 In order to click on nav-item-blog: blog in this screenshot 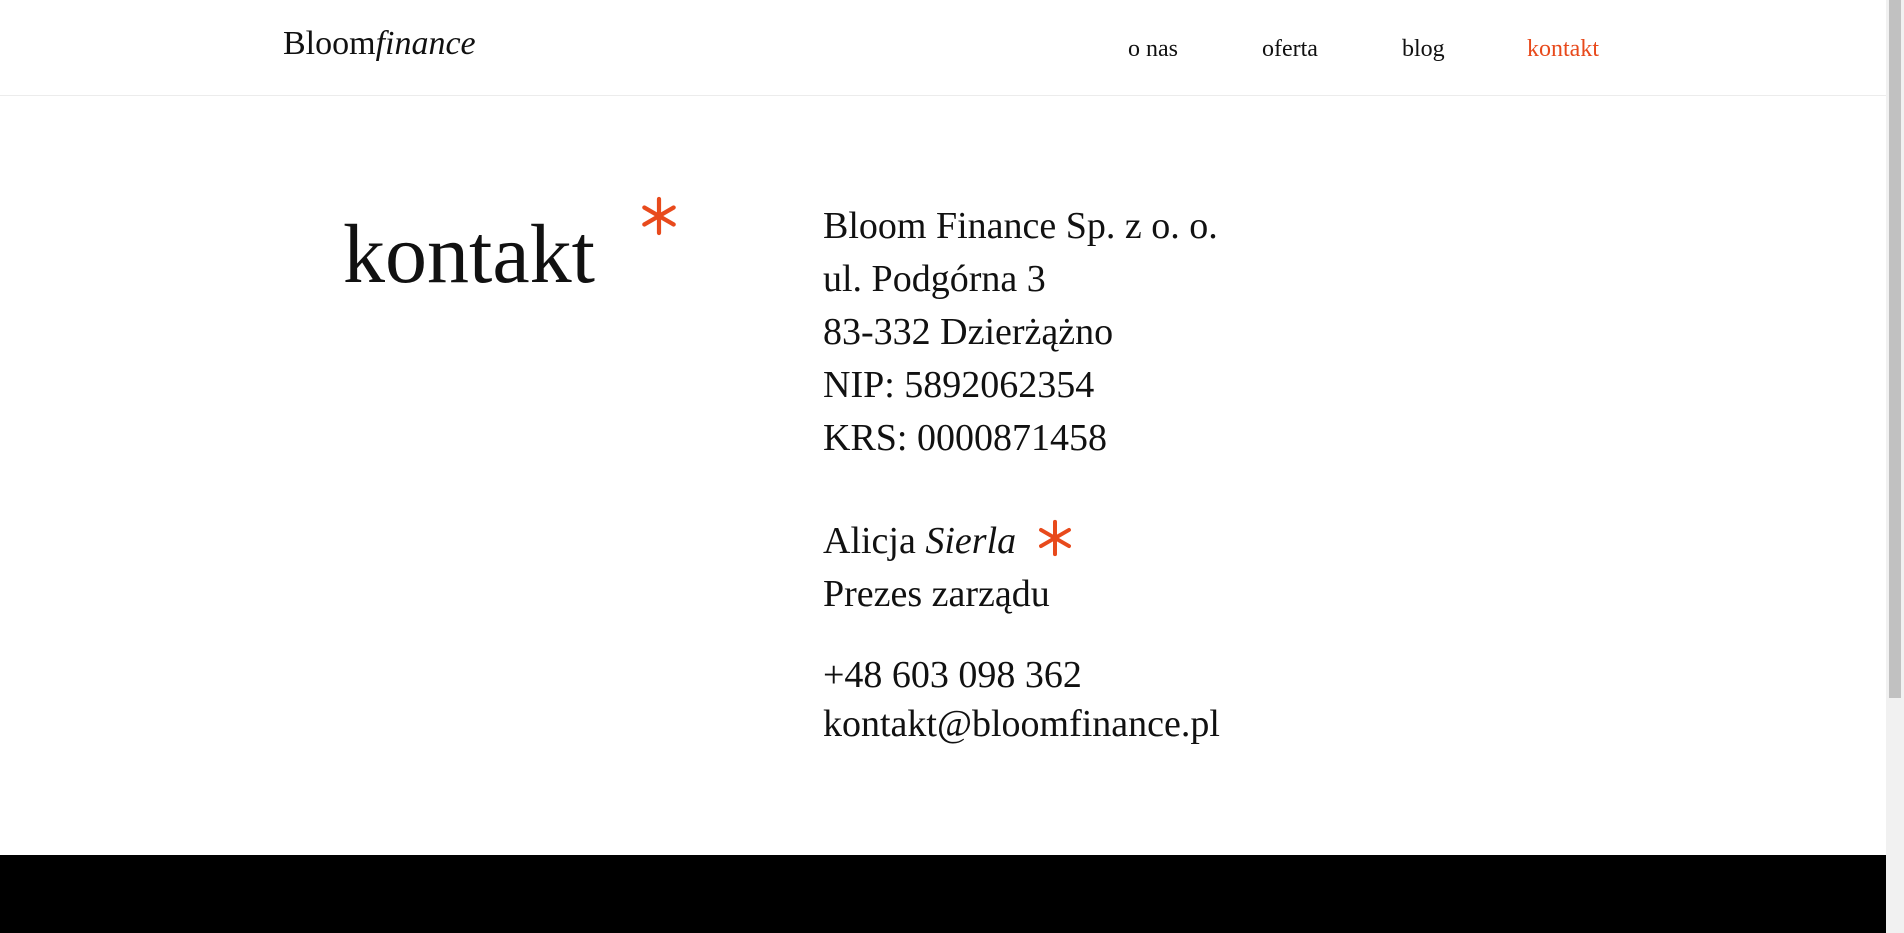, I will do `click(1423, 49)`.